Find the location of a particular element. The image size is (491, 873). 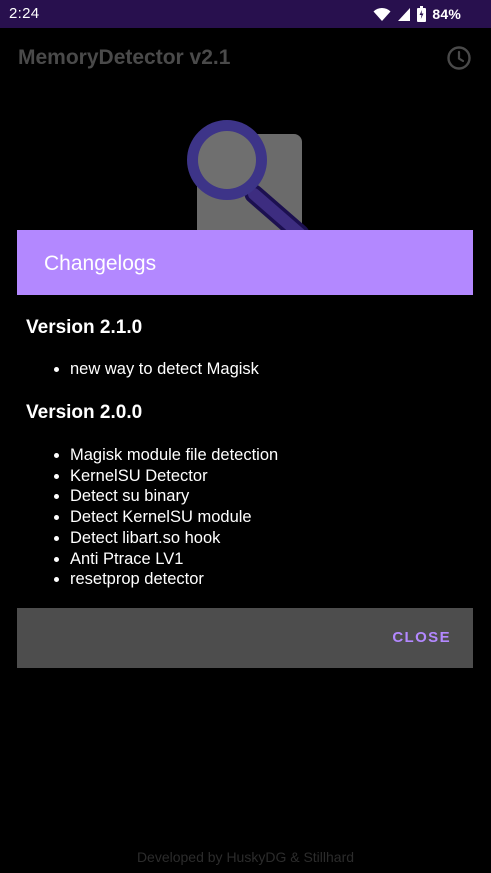

version-heading: Version 2.0.0 is located at coordinates (84, 412).